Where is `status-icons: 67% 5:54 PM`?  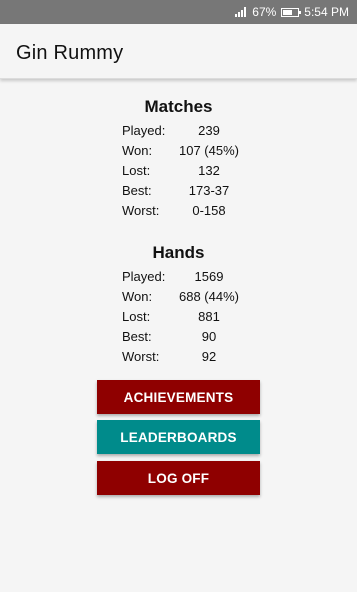
status-icons: 67% 5:54 PM is located at coordinates (292, 12).